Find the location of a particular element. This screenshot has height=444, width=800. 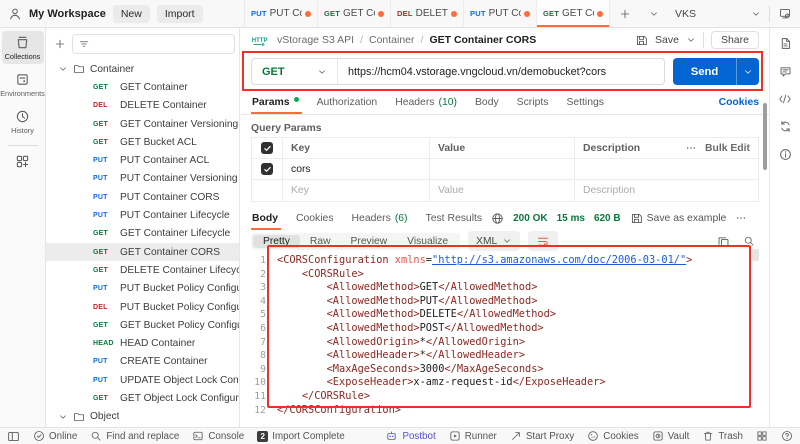

tab-authorization: Authorization is located at coordinates (347, 102).